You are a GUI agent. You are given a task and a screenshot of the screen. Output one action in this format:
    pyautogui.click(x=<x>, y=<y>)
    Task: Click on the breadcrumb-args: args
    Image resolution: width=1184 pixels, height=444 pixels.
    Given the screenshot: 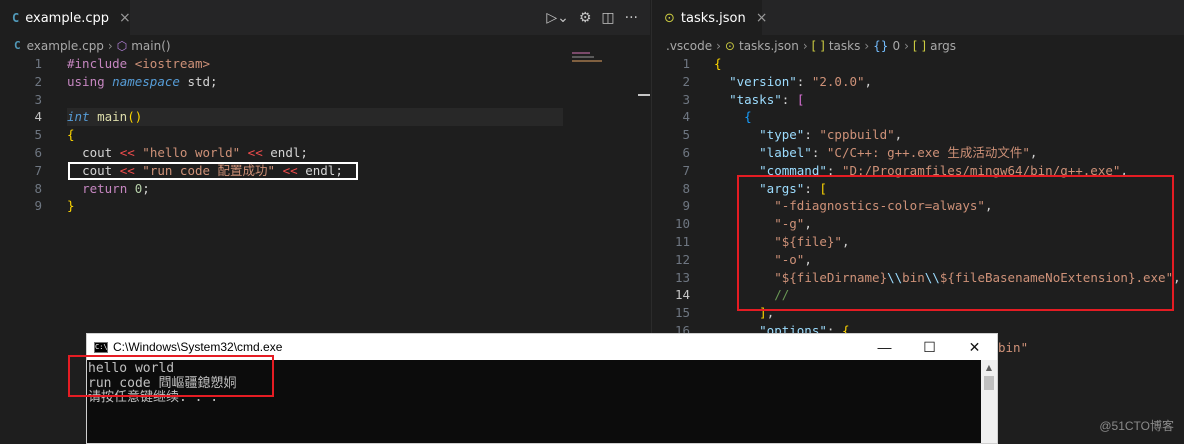 What is the action you would take?
    pyautogui.click(x=943, y=46)
    